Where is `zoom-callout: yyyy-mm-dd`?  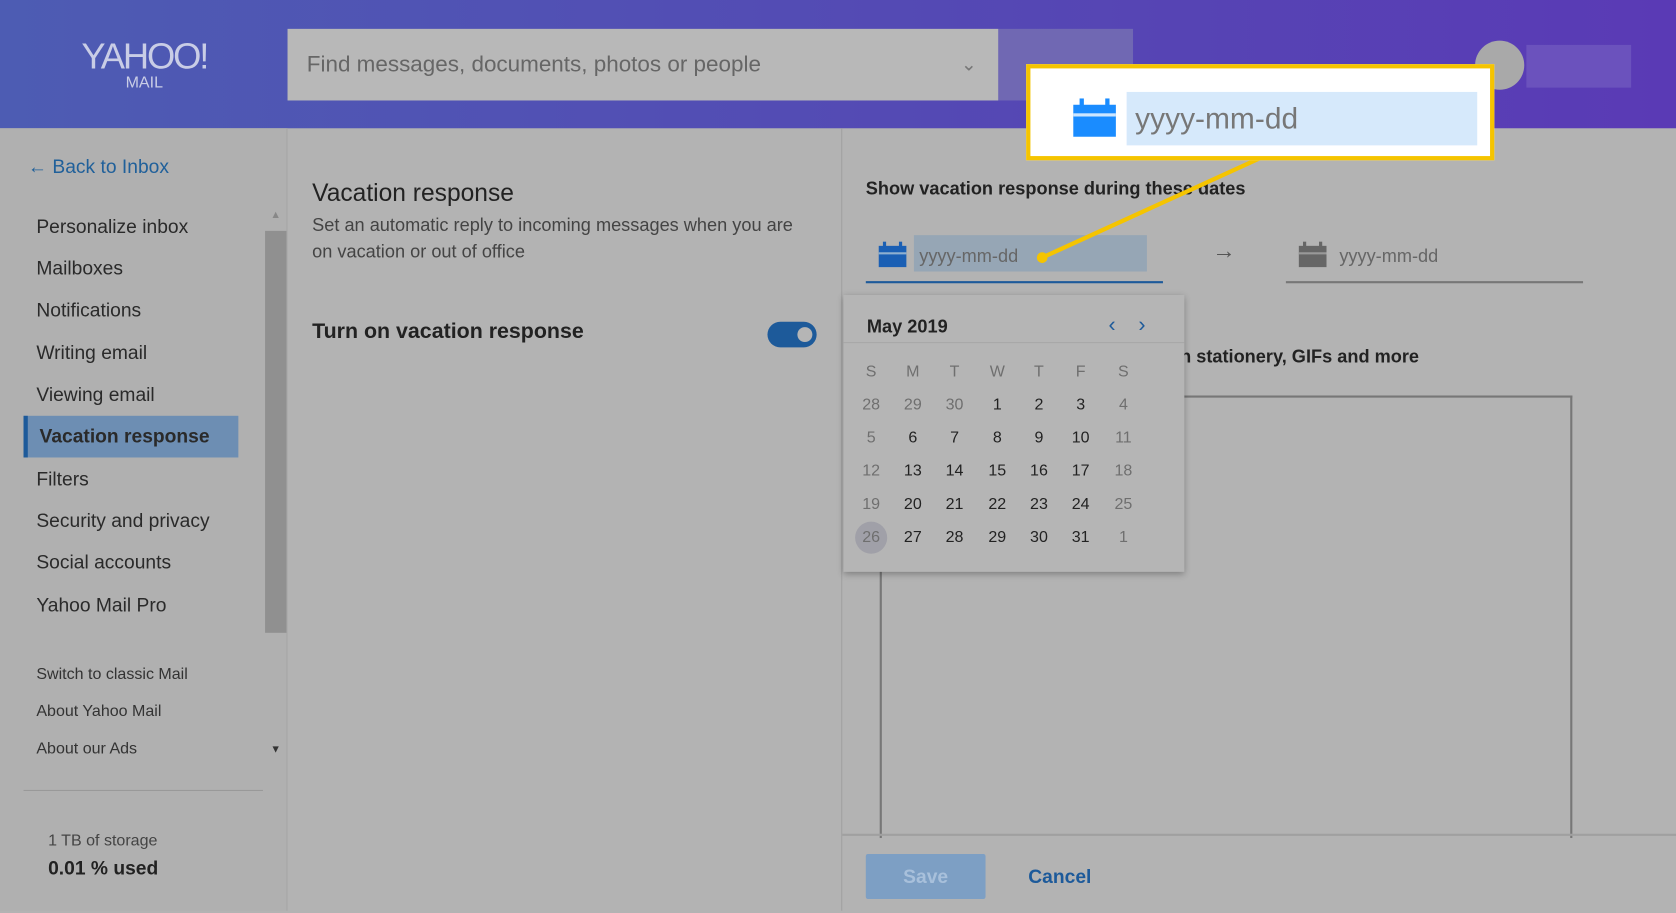 zoom-callout: yyyy-mm-dd is located at coordinates (1260, 112).